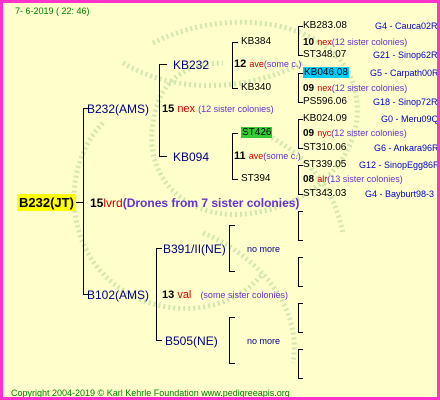 The image size is (440, 400). Describe the element at coordinates (256, 64) in the screenshot. I see `dd-gen-code: ave` at that location.